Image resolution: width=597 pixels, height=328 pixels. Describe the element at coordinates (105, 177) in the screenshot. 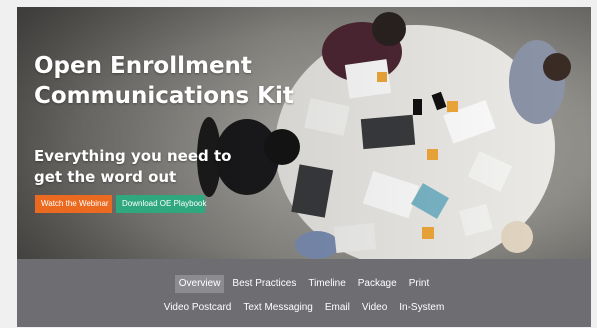

I see `subtitle-line-2: get the word out` at that location.